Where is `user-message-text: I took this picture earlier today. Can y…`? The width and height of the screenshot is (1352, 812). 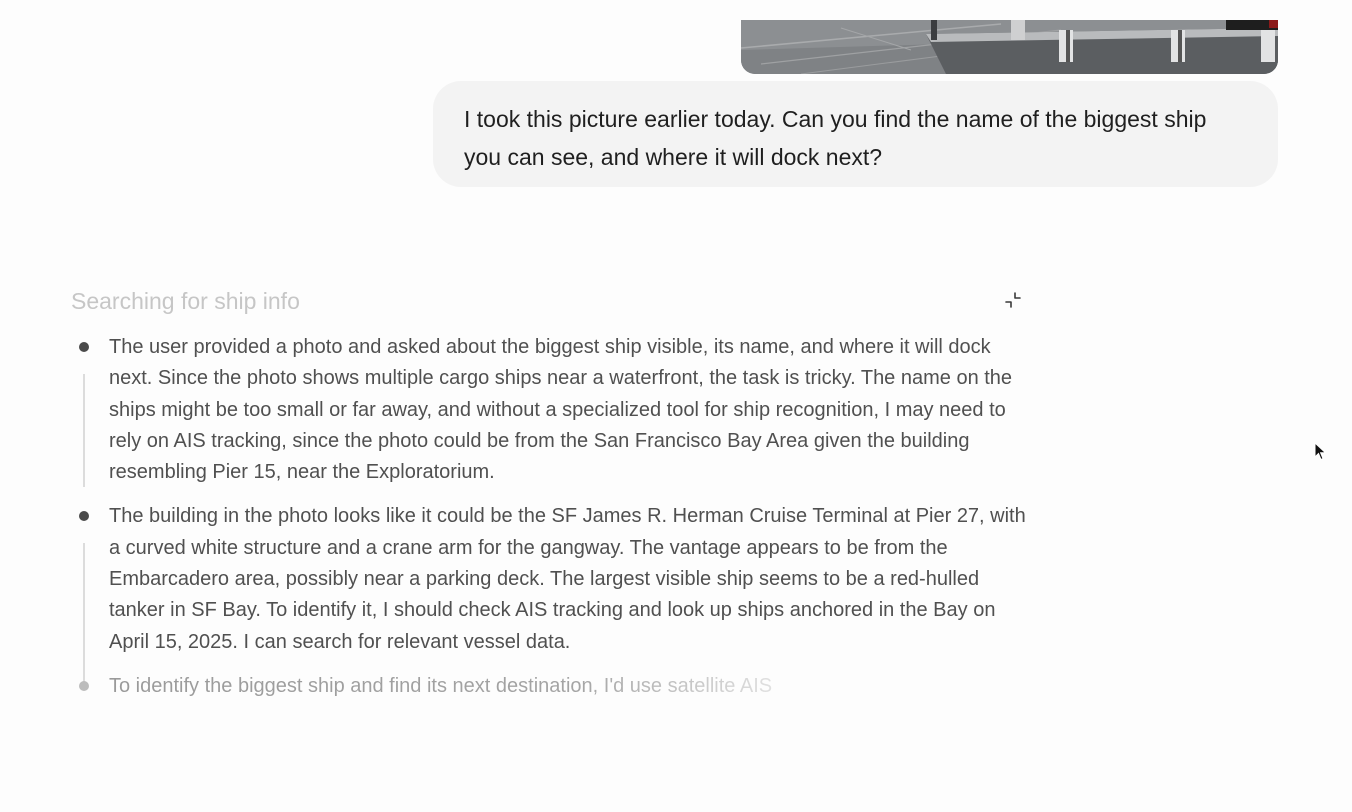 user-message-text: I took this picture earlier today. Can y… is located at coordinates (835, 138).